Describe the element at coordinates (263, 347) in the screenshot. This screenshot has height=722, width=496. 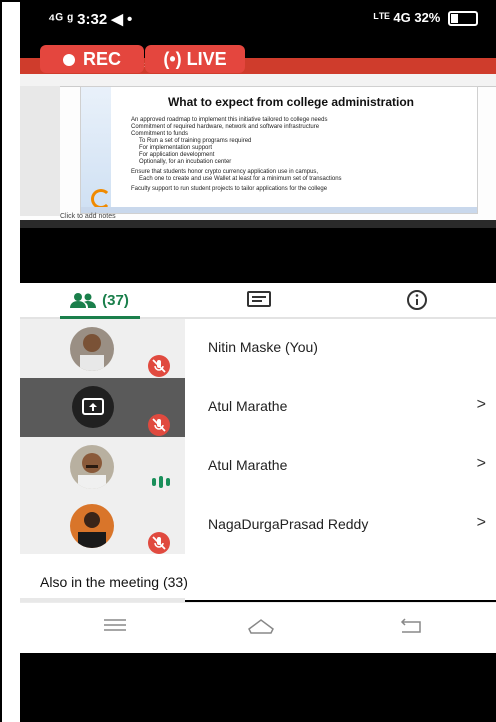
I see `participant-name: Nitin Maske (You)` at that location.